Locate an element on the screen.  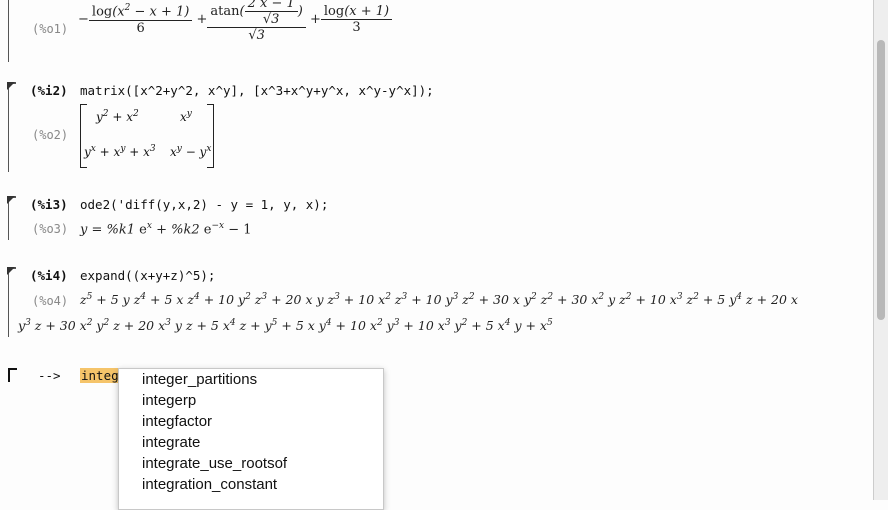
autocomplete-item: integrate is located at coordinates (251, 442).